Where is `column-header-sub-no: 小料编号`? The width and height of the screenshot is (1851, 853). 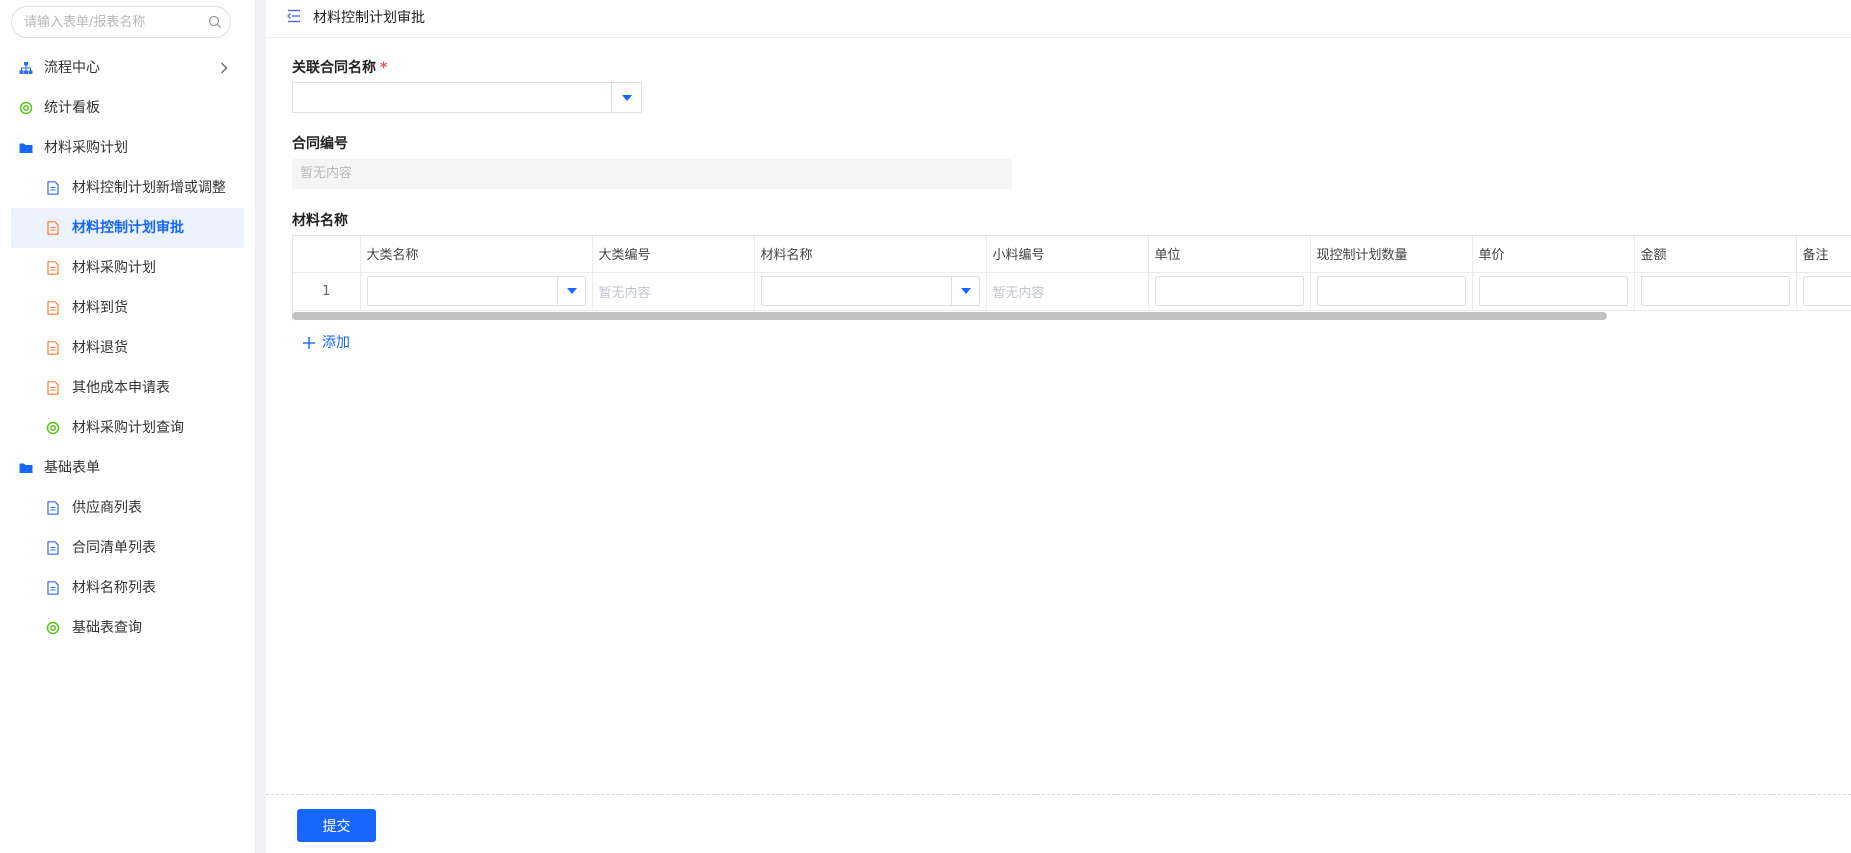 column-header-sub-no: 小料编号 is located at coordinates (1067, 254).